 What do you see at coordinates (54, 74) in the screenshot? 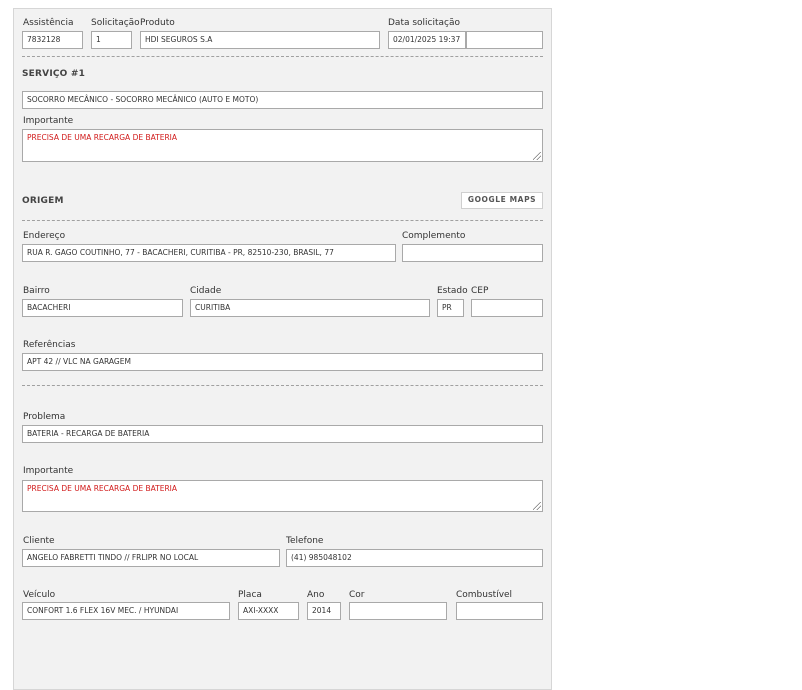
I see `servico-title: SERVIÇO #1` at bounding box center [54, 74].